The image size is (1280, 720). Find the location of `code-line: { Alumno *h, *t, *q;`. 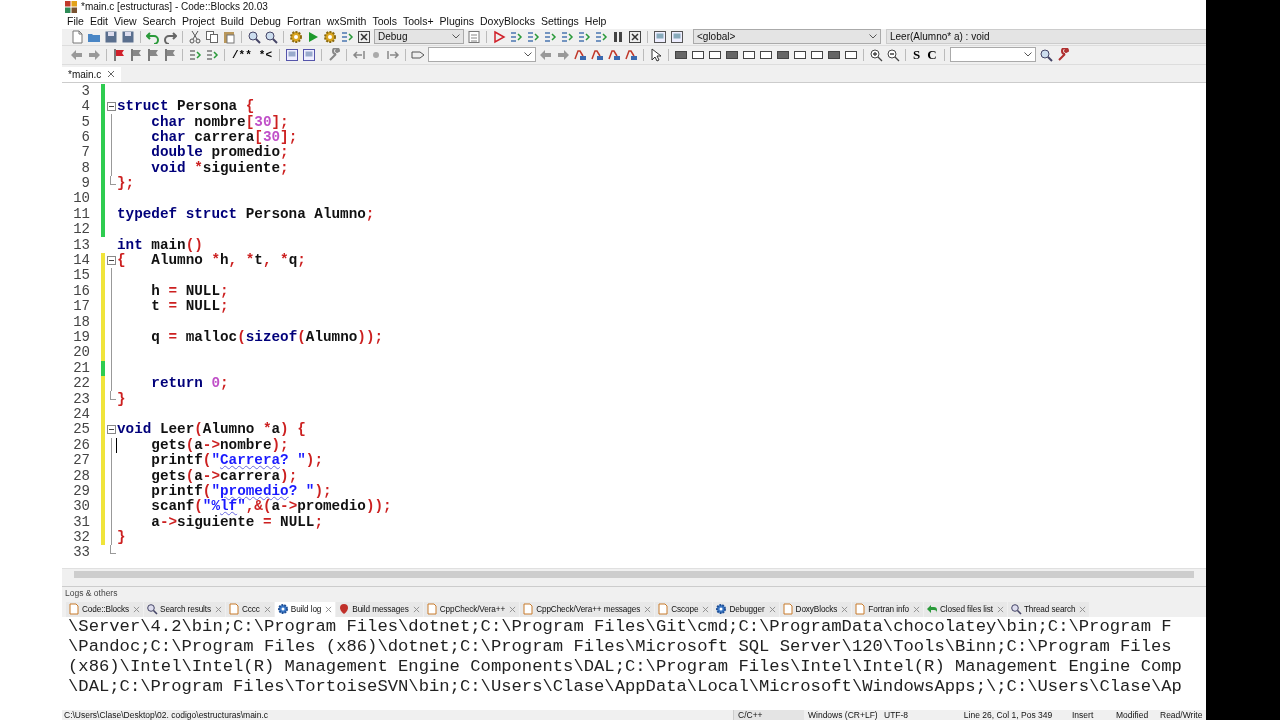

code-line: { Alumno *h, *t, *q; is located at coordinates (211, 261).